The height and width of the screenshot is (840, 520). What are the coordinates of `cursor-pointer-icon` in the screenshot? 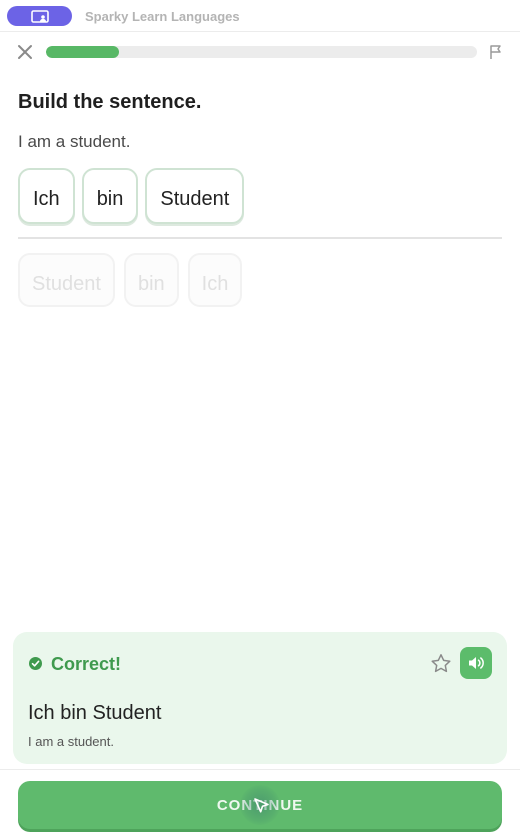 It's located at (261, 805).